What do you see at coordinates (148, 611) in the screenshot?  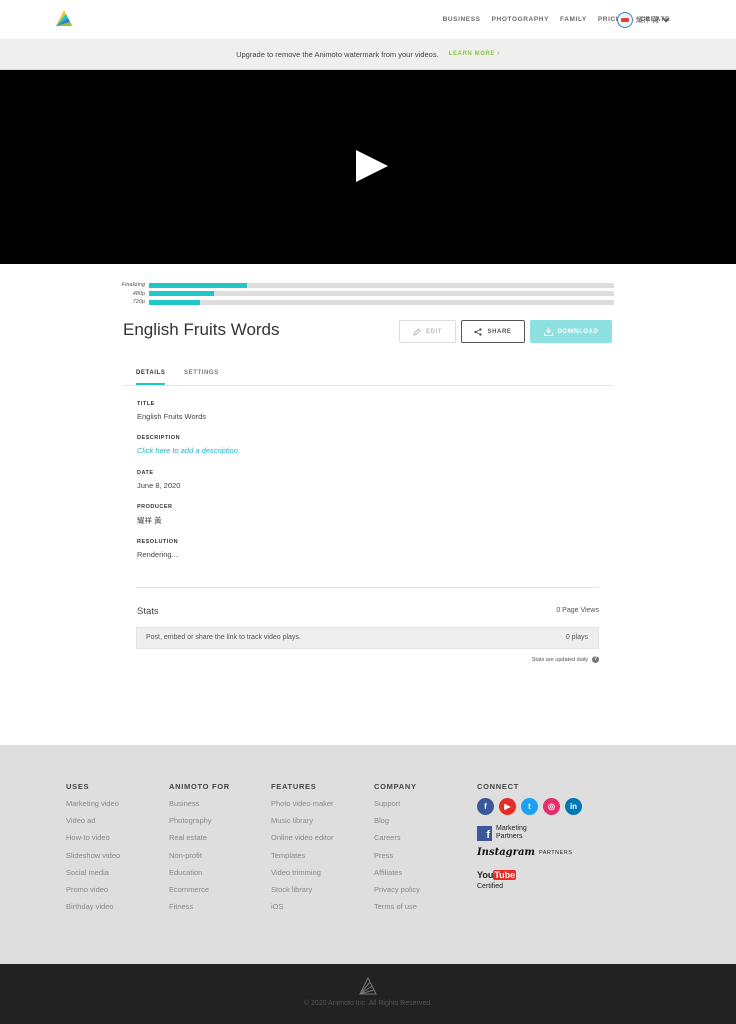 I see `stats-title: Stats` at bounding box center [148, 611].